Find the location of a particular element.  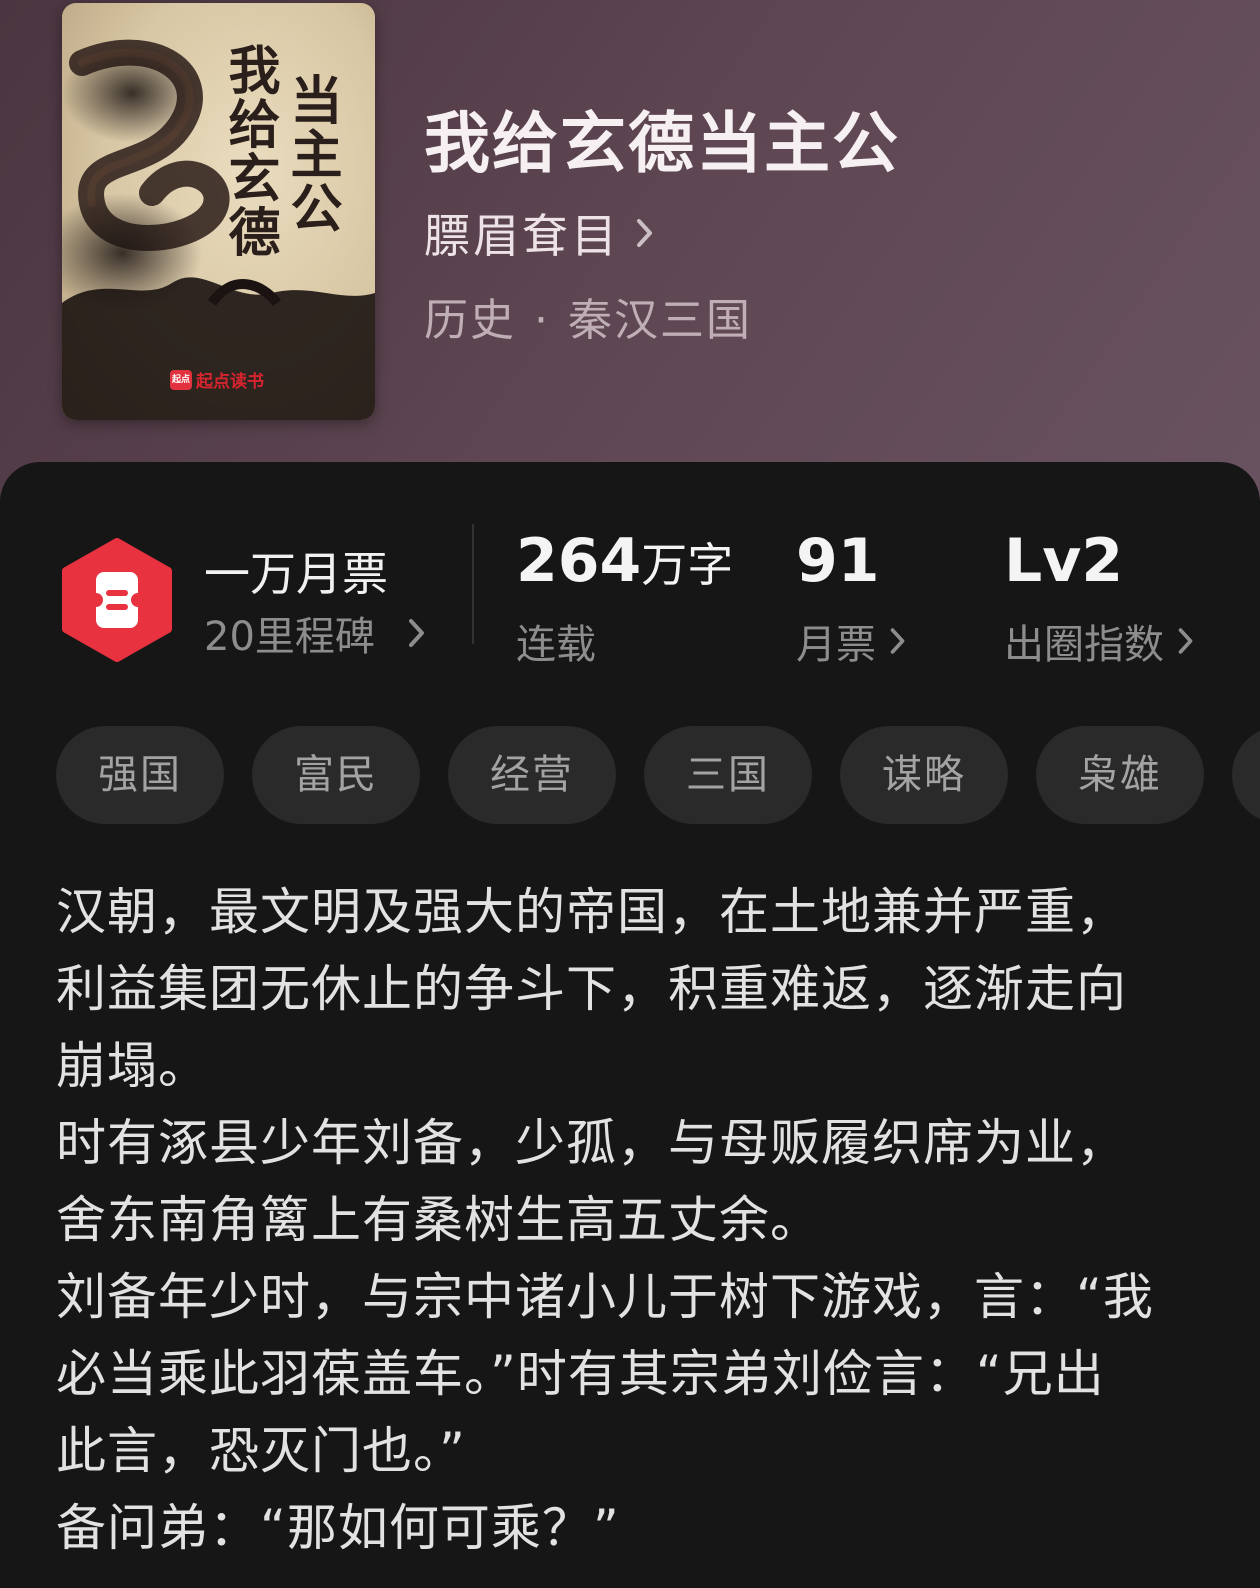

cover-publisher-badge: 起点 起点读书 is located at coordinates (217, 379).